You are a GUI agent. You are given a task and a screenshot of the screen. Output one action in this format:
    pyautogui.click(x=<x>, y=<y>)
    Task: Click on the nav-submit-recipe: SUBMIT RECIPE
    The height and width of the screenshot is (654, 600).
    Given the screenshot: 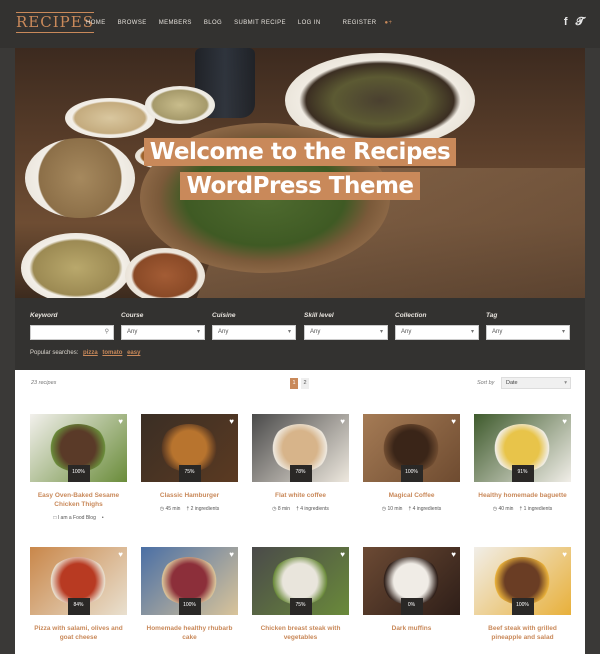 What is the action you would take?
    pyautogui.click(x=260, y=23)
    